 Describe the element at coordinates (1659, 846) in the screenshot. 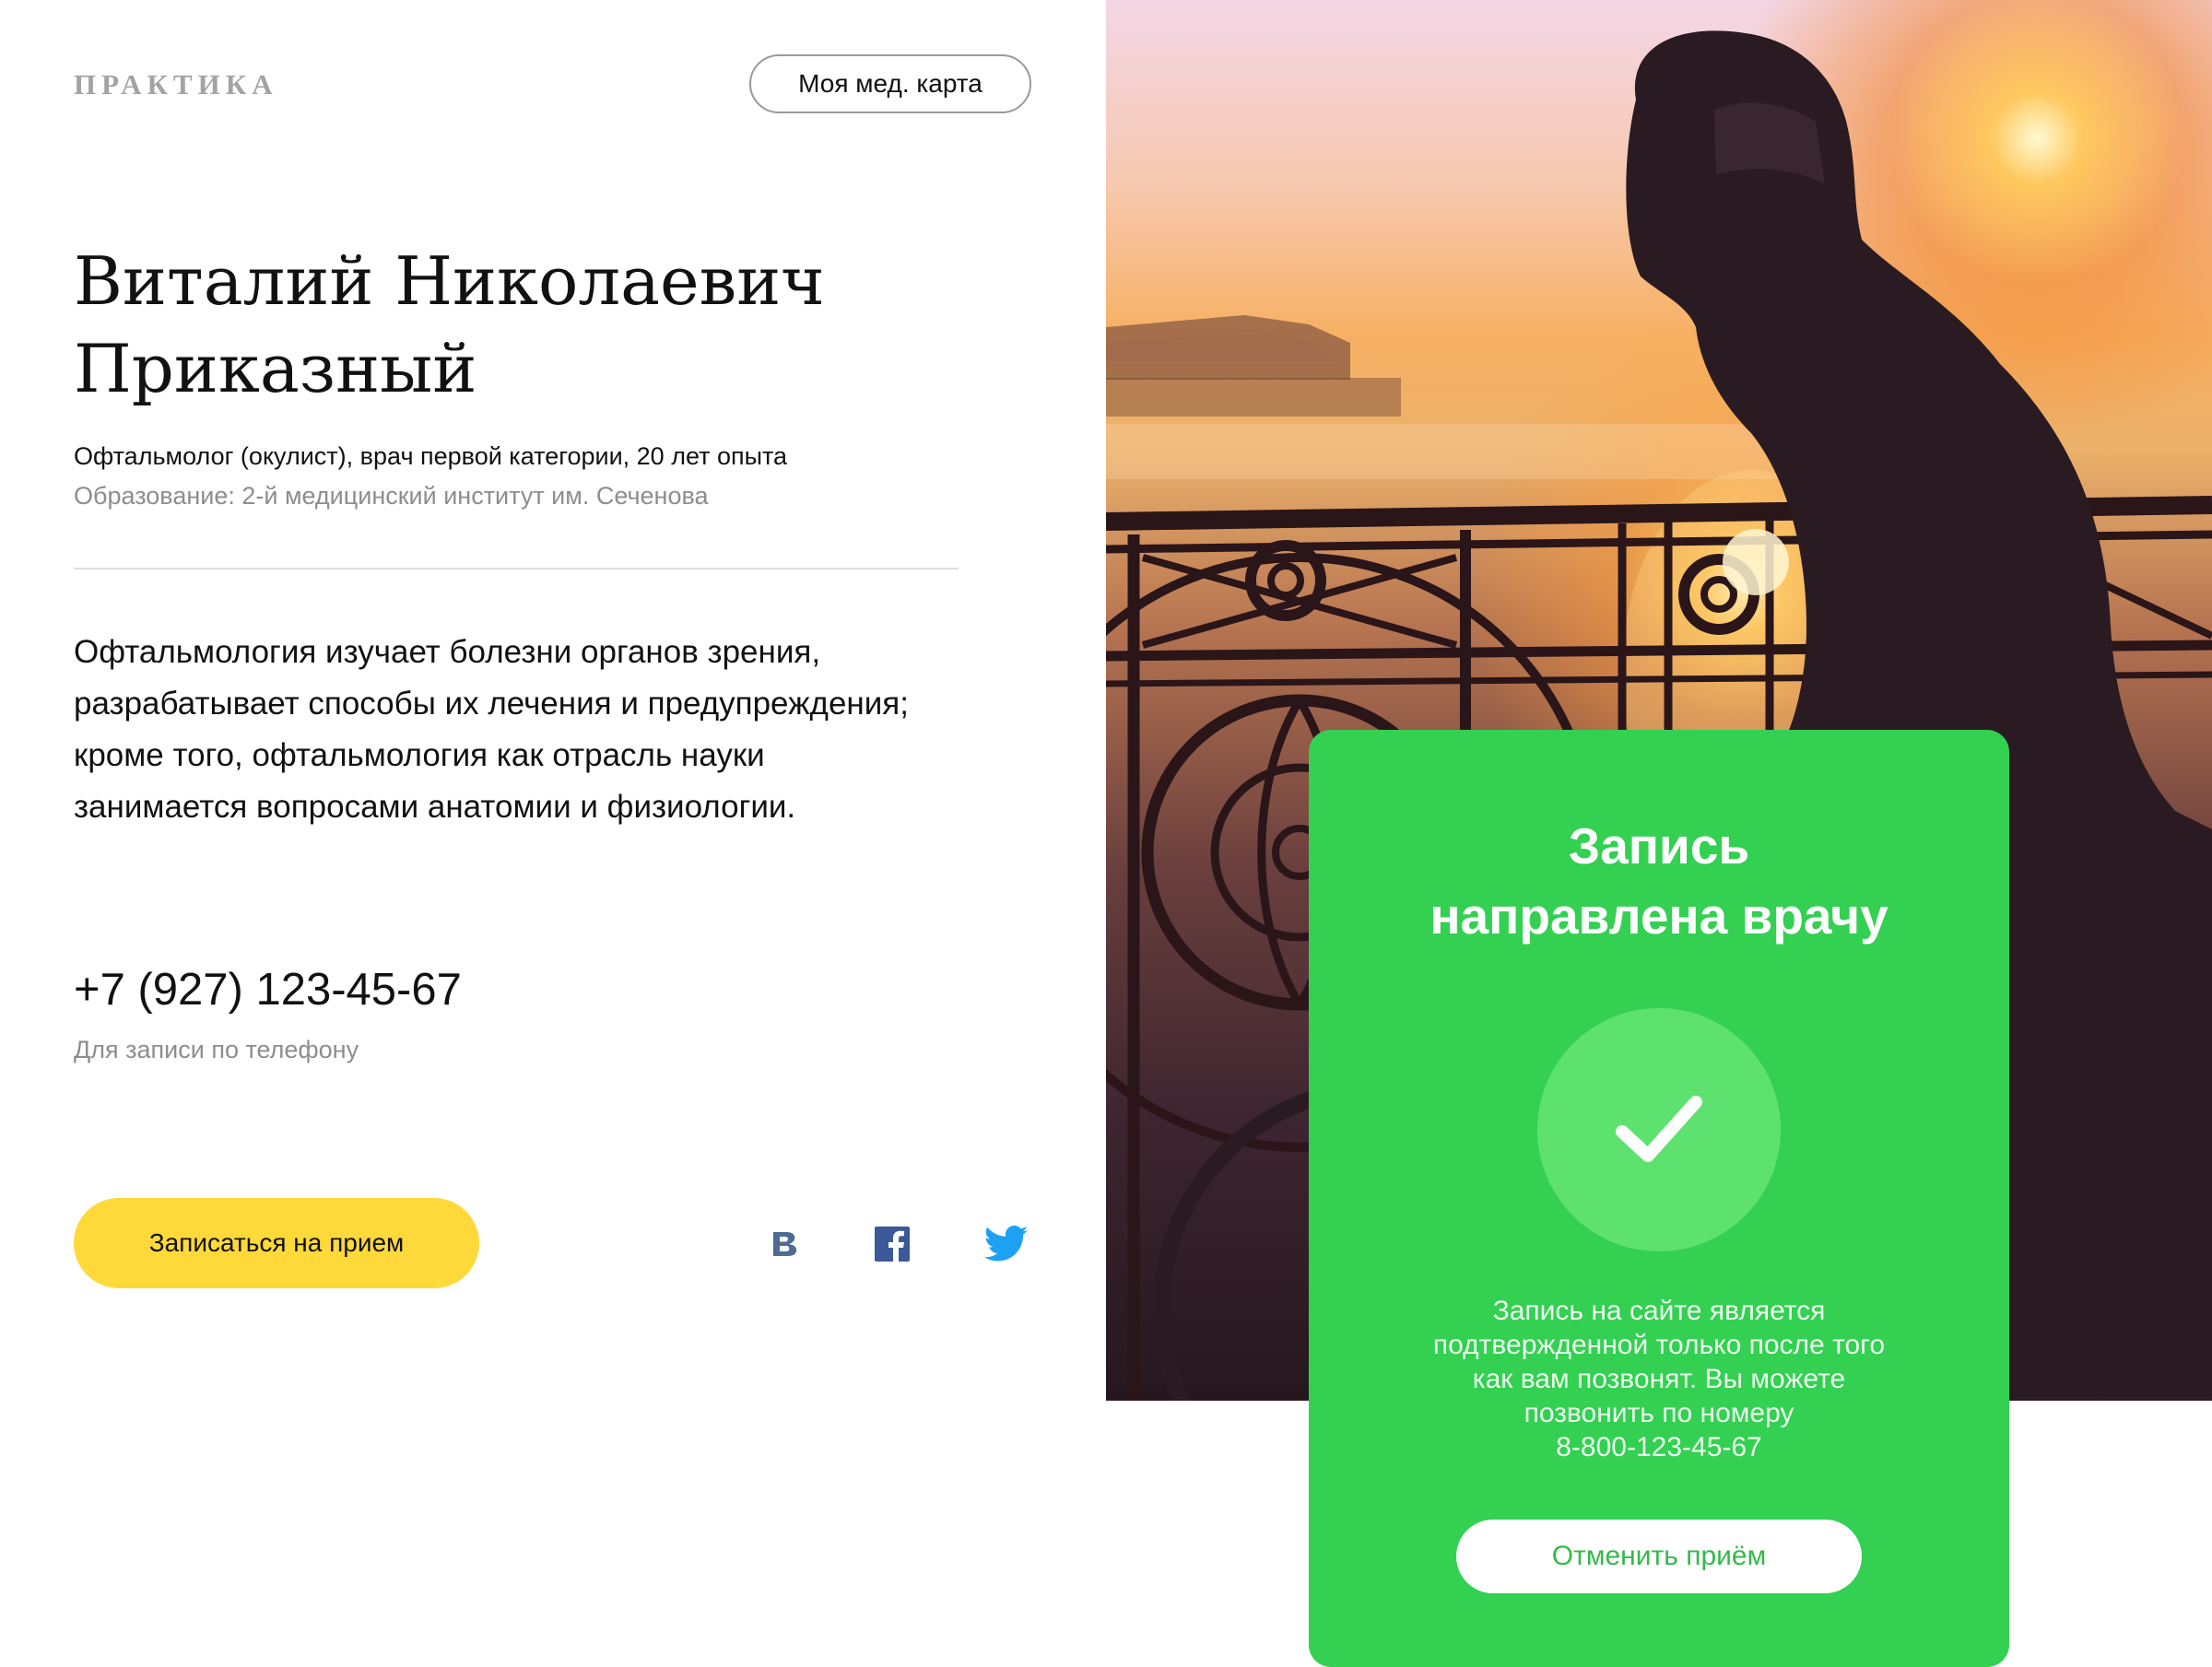

I see `status-title-line: Запись` at that location.